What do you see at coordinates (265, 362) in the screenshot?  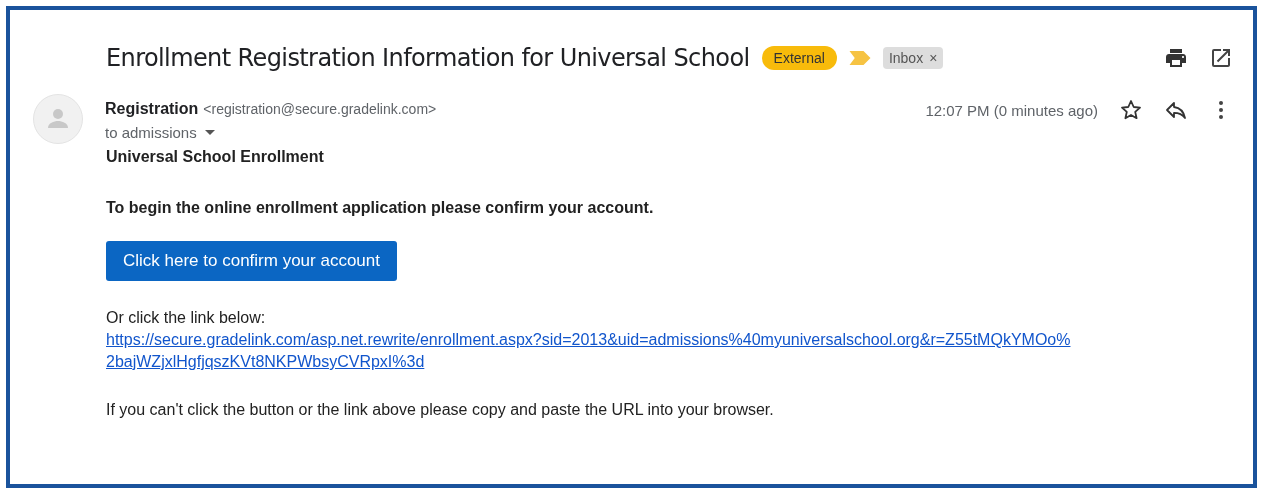 I see `url-link: 2bajWZjxlHgfjqszKVt8NKPWbsyCVRpxI%3d` at bounding box center [265, 362].